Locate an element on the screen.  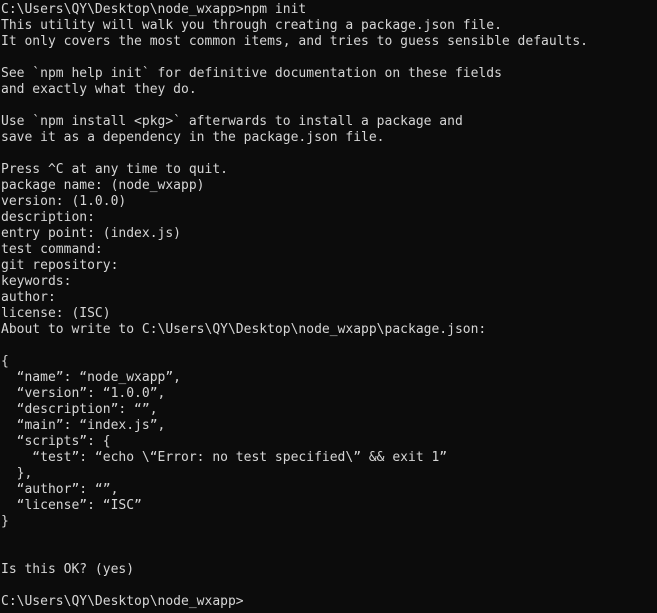
terminal-line-json-license: “license”: “ISC” is located at coordinates (71, 505).